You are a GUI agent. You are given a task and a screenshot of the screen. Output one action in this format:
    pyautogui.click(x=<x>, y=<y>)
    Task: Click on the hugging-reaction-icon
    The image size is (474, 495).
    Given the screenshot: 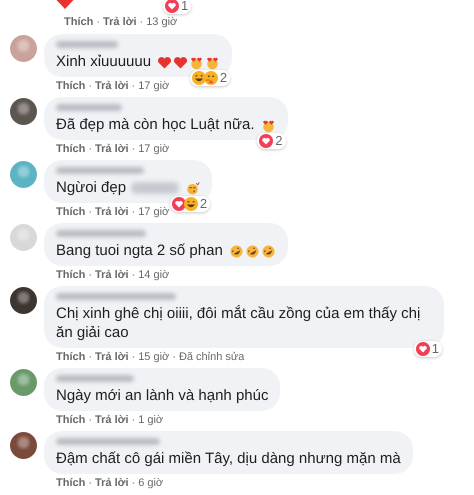 What is the action you would take?
    pyautogui.click(x=211, y=78)
    